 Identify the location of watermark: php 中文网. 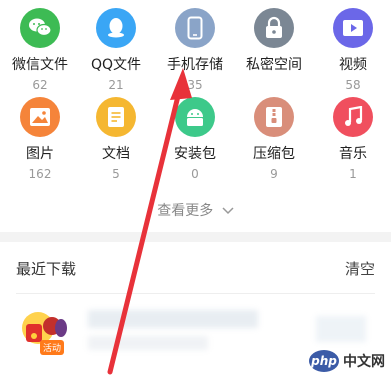
(347, 361).